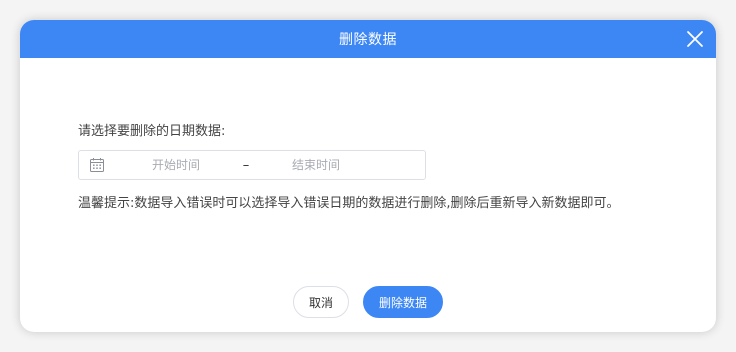 This screenshot has height=352, width=736. Describe the element at coordinates (403, 302) in the screenshot. I see `delete-data-button: 删除数据` at that location.